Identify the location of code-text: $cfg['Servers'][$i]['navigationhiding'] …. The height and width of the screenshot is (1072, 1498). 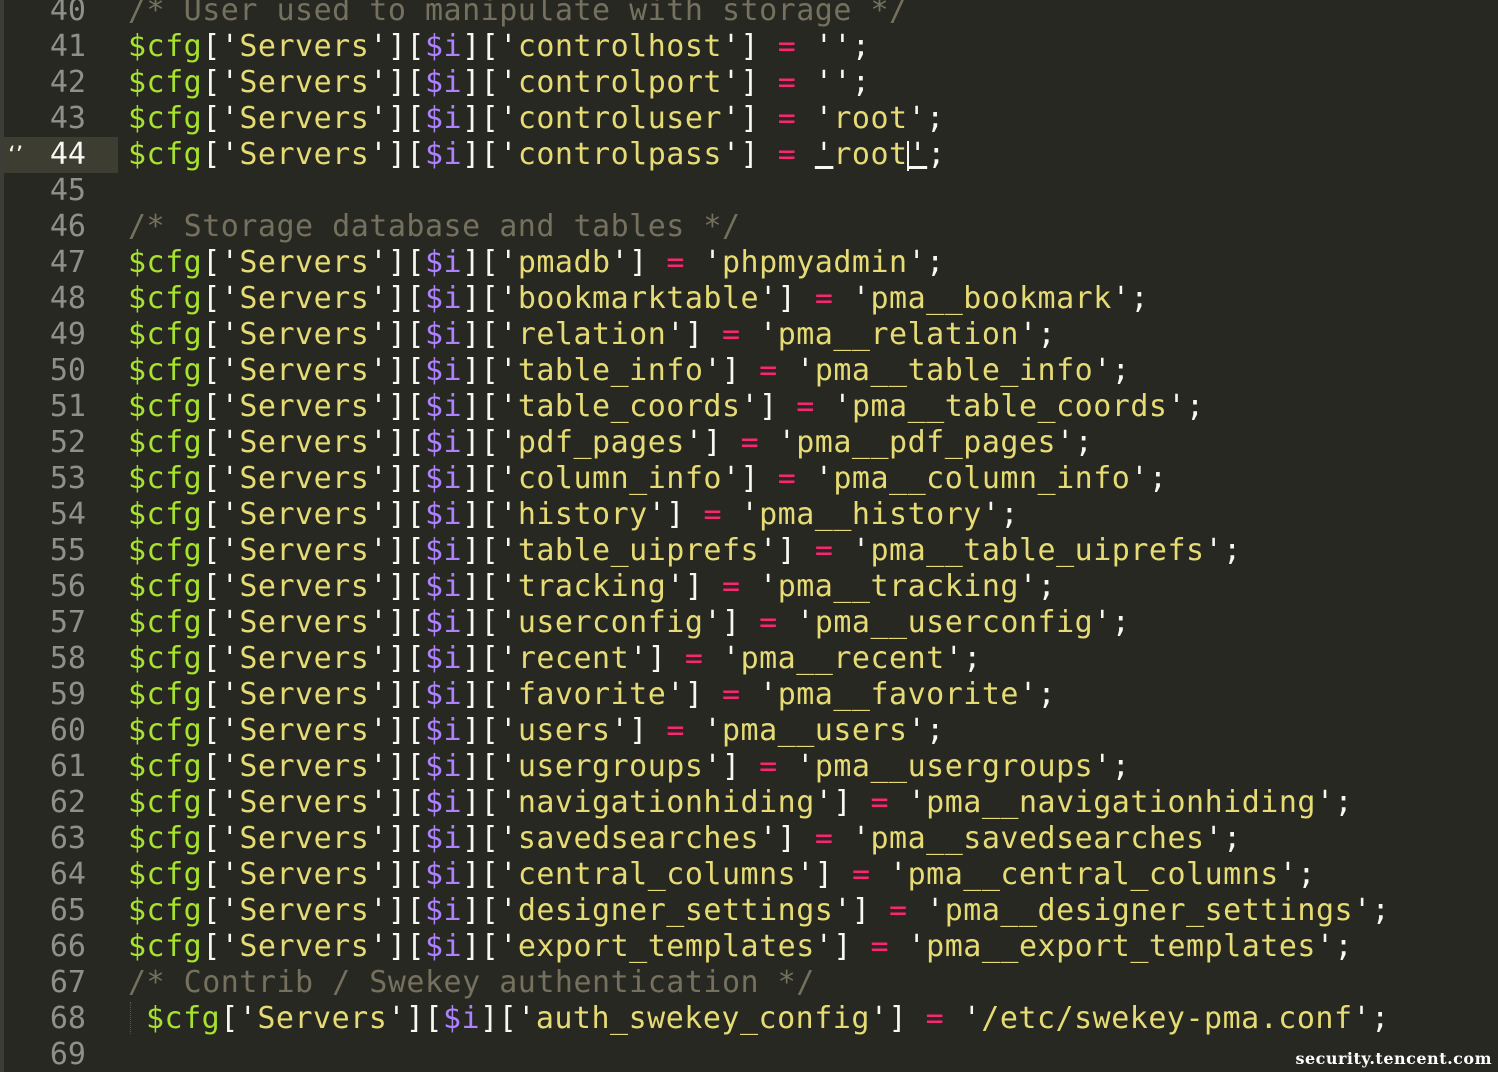
(740, 803).